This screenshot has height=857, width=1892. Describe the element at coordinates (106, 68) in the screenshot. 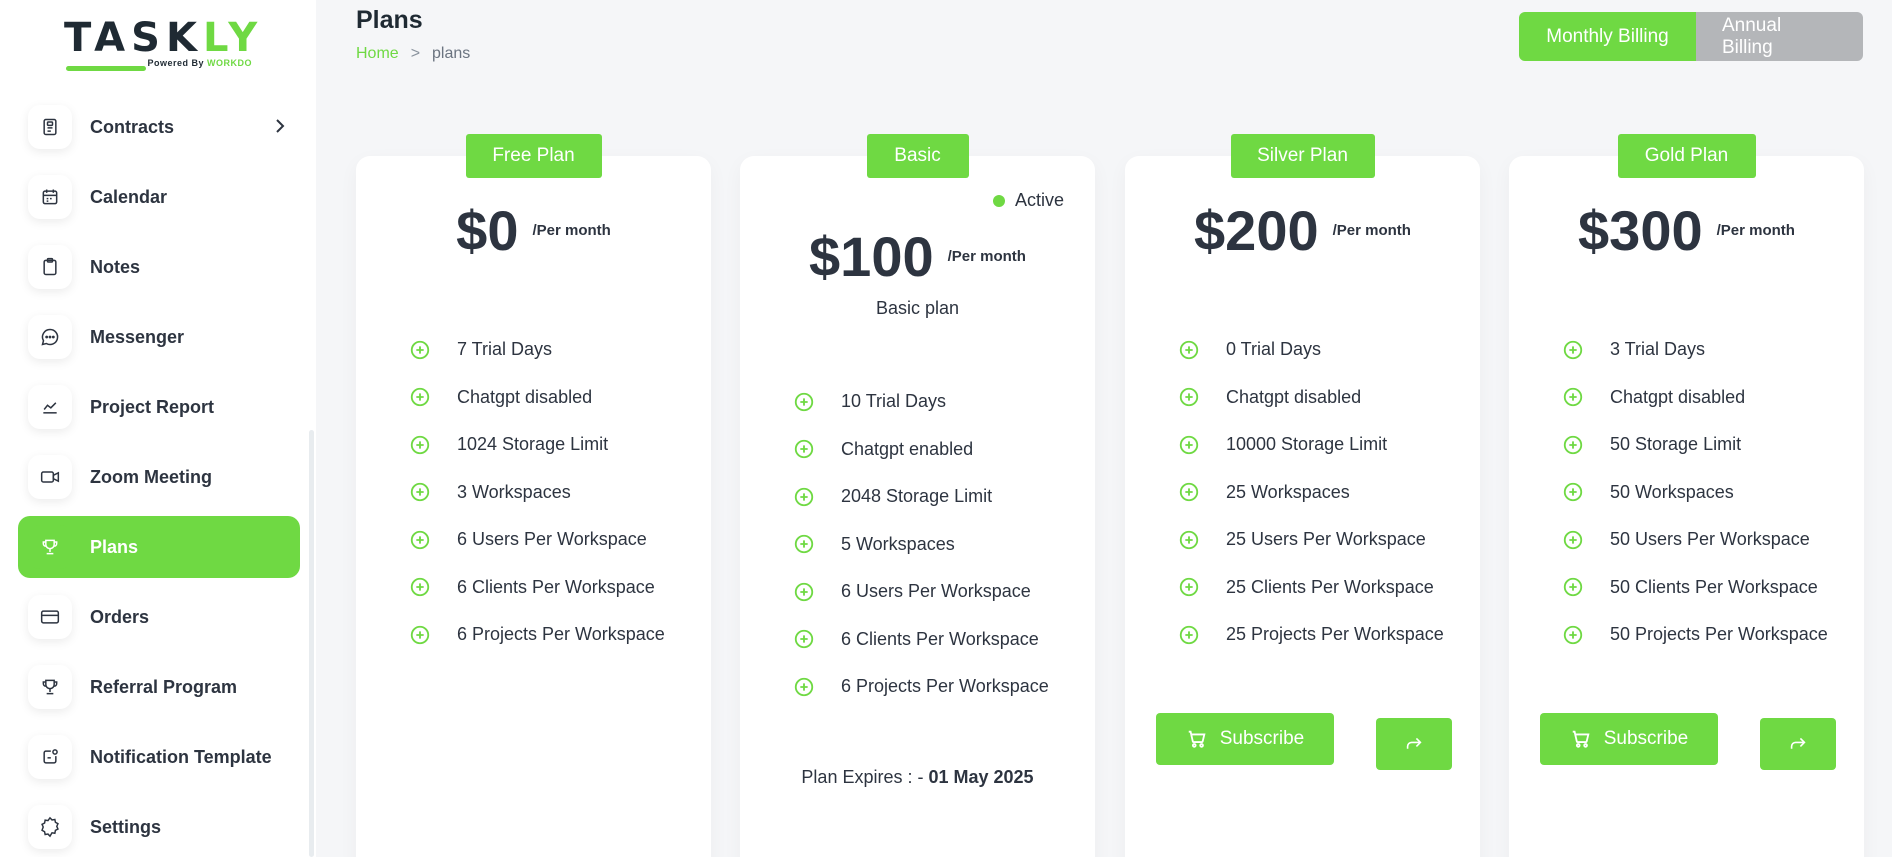

I see `logo-underline` at that location.